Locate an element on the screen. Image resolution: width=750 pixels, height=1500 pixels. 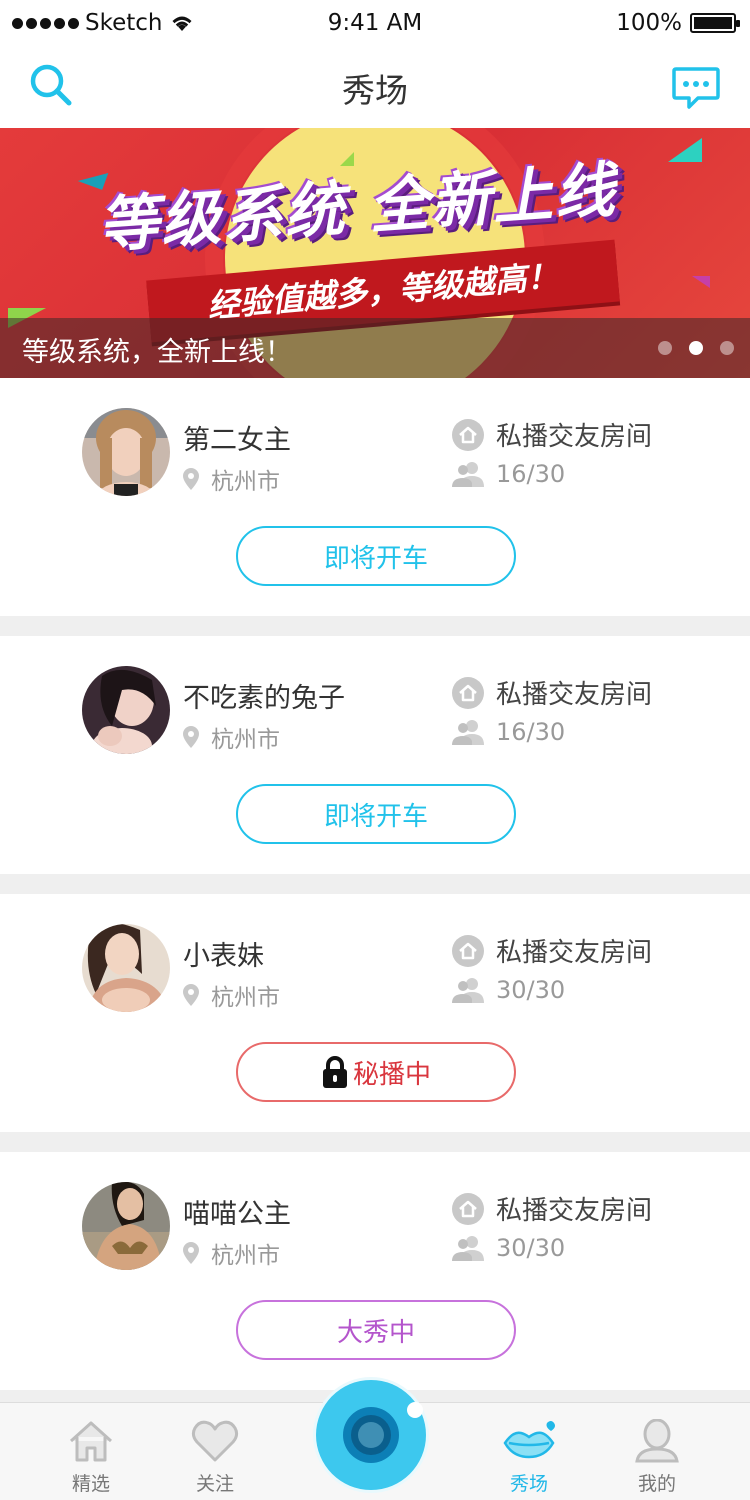
tab-label: 精选 is located at coordinates (90, 1484).